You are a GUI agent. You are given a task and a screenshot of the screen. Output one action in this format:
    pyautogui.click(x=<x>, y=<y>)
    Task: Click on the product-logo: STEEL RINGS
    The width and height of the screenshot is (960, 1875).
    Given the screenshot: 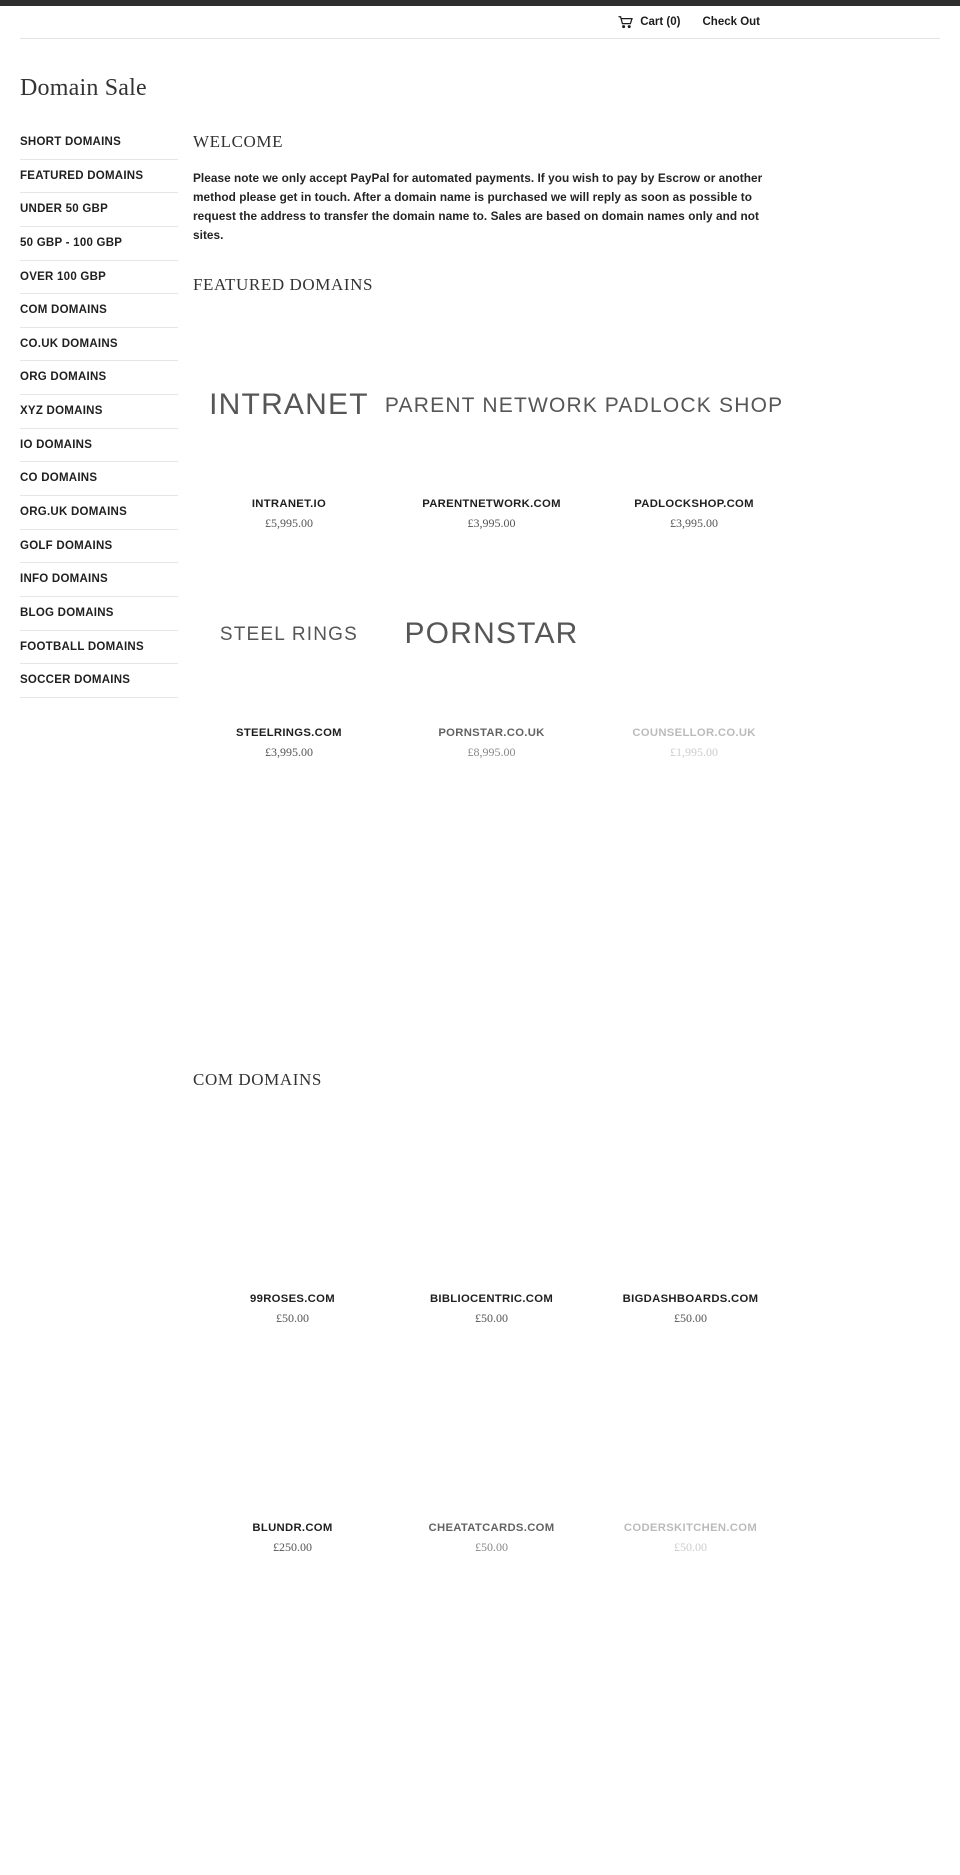 What is the action you would take?
    pyautogui.click(x=289, y=634)
    